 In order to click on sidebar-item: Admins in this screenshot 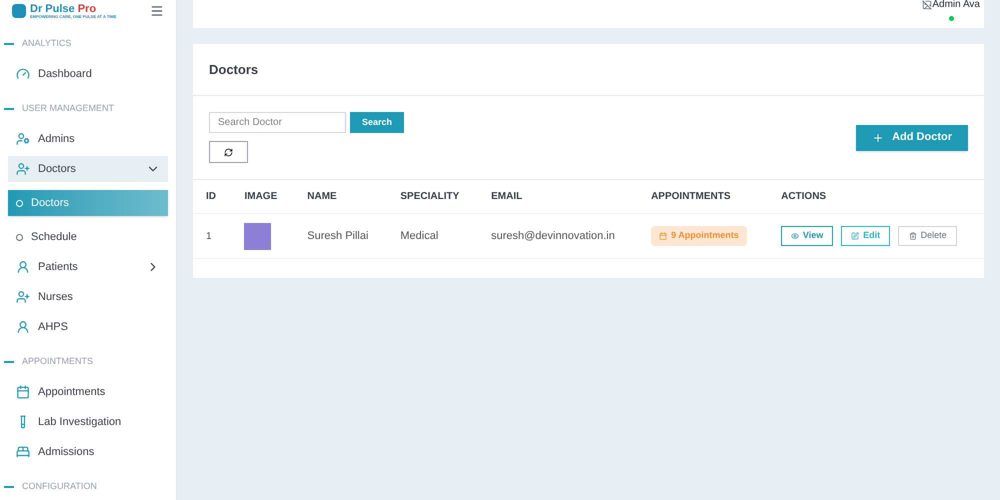, I will do `click(88, 139)`.